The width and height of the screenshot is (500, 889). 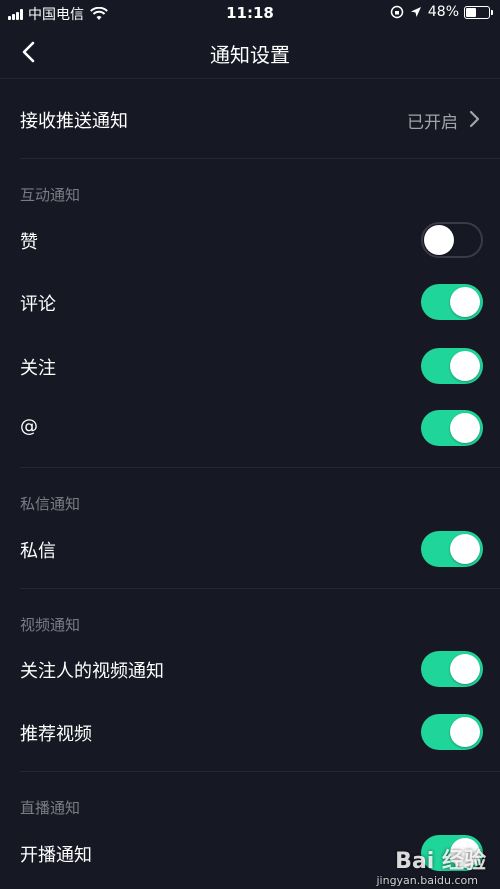 What do you see at coordinates (250, 118) in the screenshot?
I see `push-notification-row: 接收推送通知 已开启` at bounding box center [250, 118].